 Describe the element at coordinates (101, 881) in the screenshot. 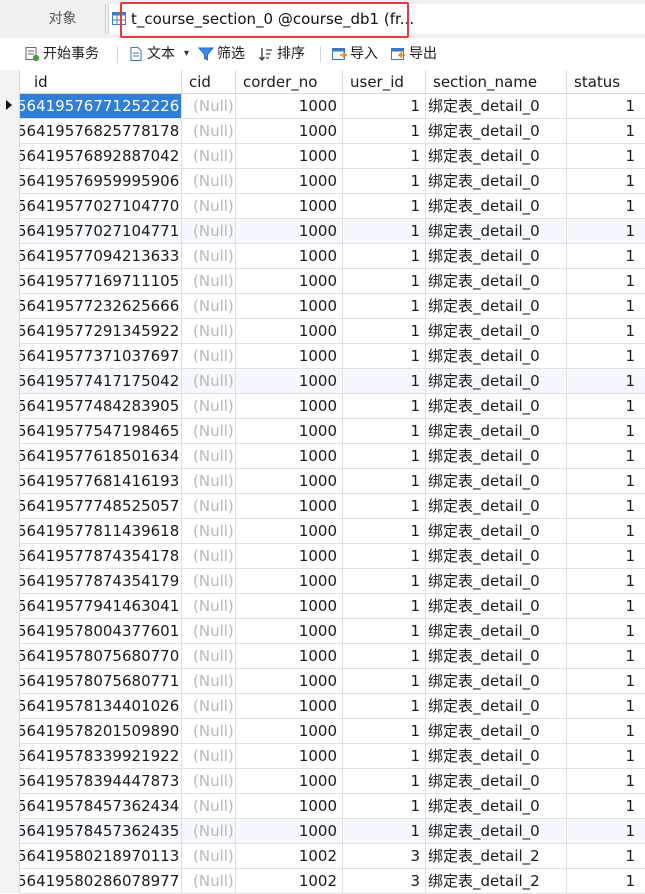

I see `cell-id: 56419580286078977` at that location.